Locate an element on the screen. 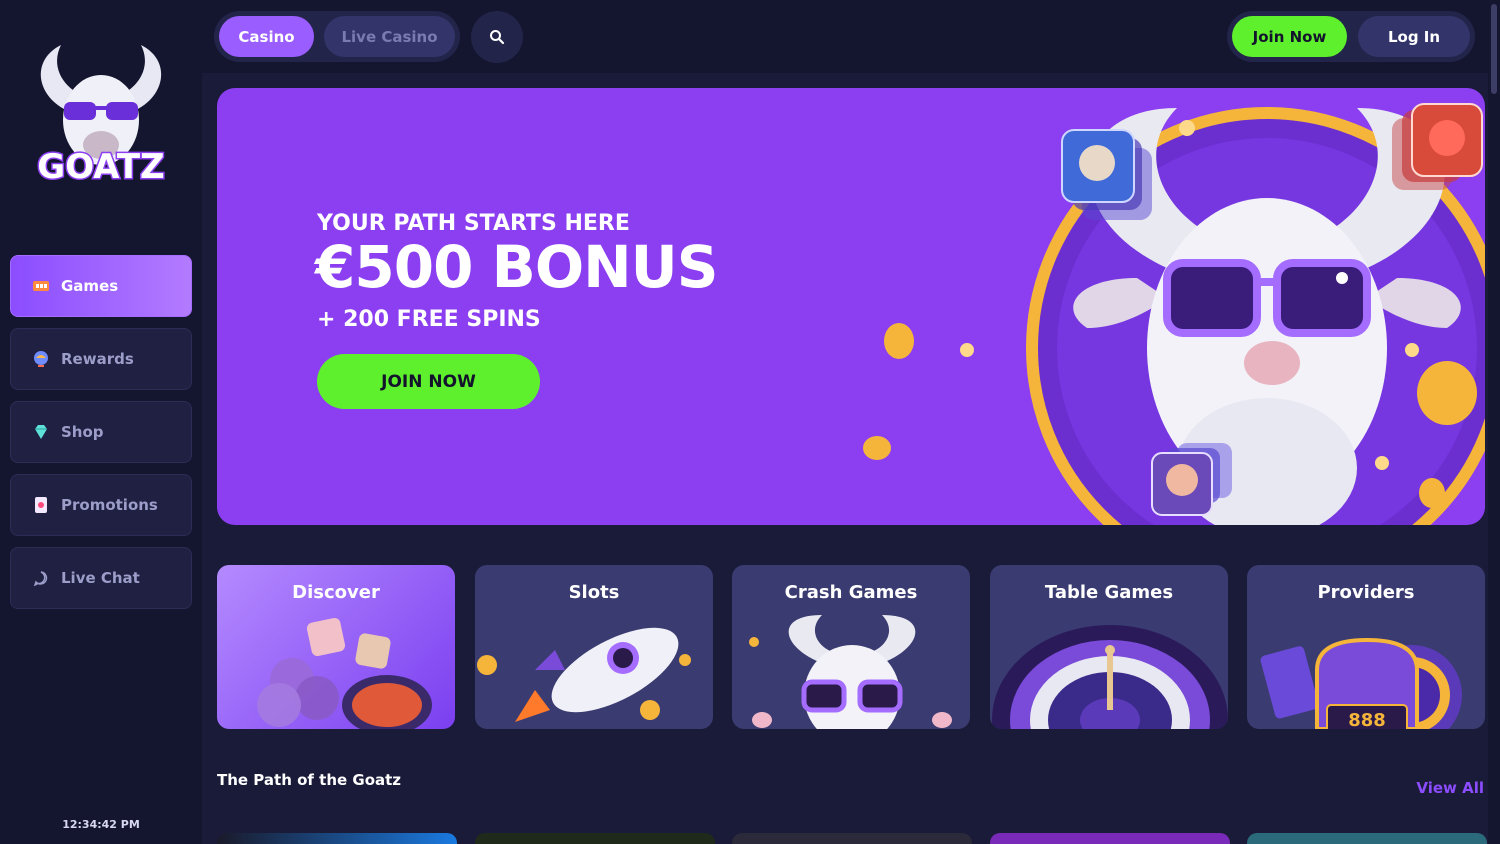  tab-switcher: Casino Live Casino is located at coordinates (337, 36).